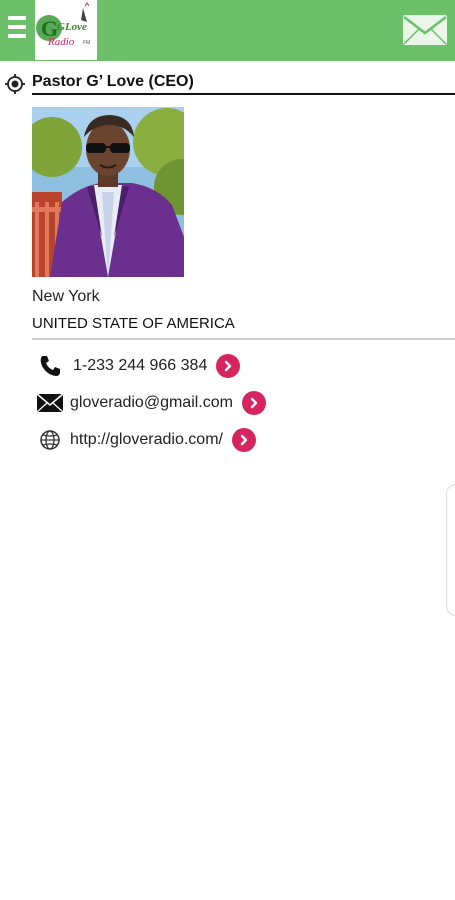 Image resolution: width=455 pixels, height=900 pixels. I want to click on hamburger-icon, so click(17, 18).